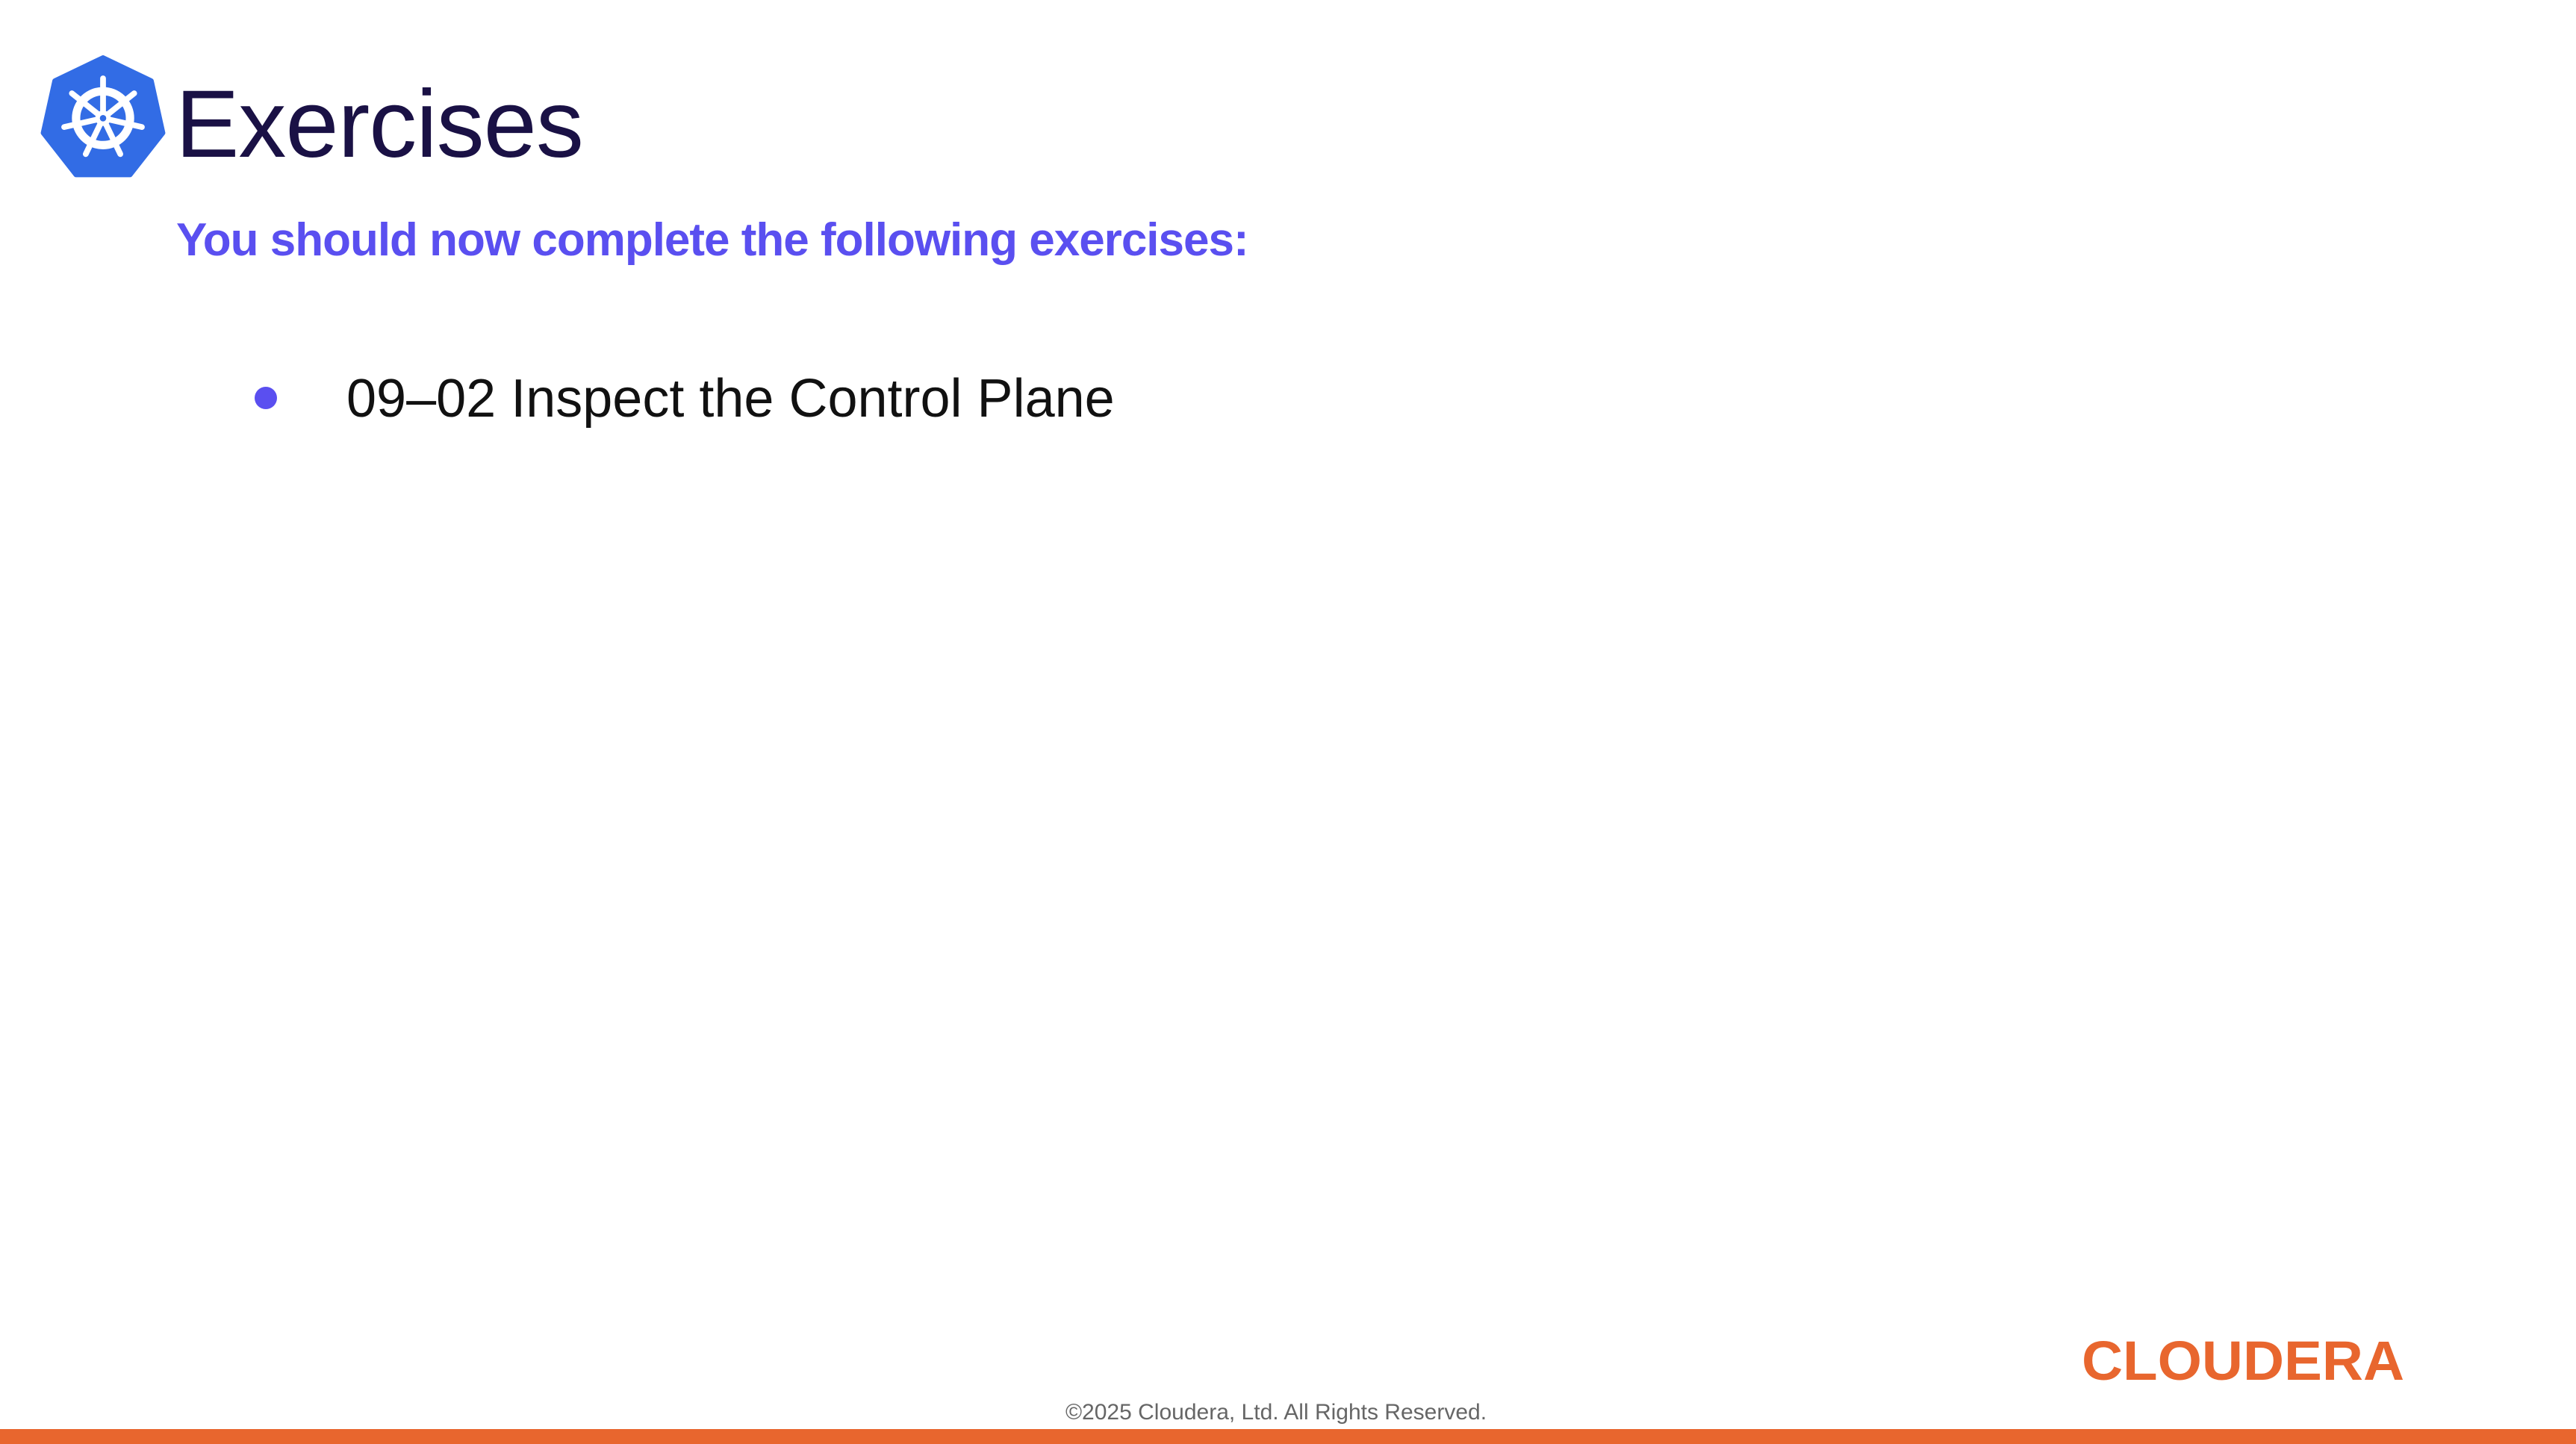 This screenshot has height=1444, width=2576. I want to click on exercise-label: 09–02 Inspect the Control Plane, so click(730, 399).